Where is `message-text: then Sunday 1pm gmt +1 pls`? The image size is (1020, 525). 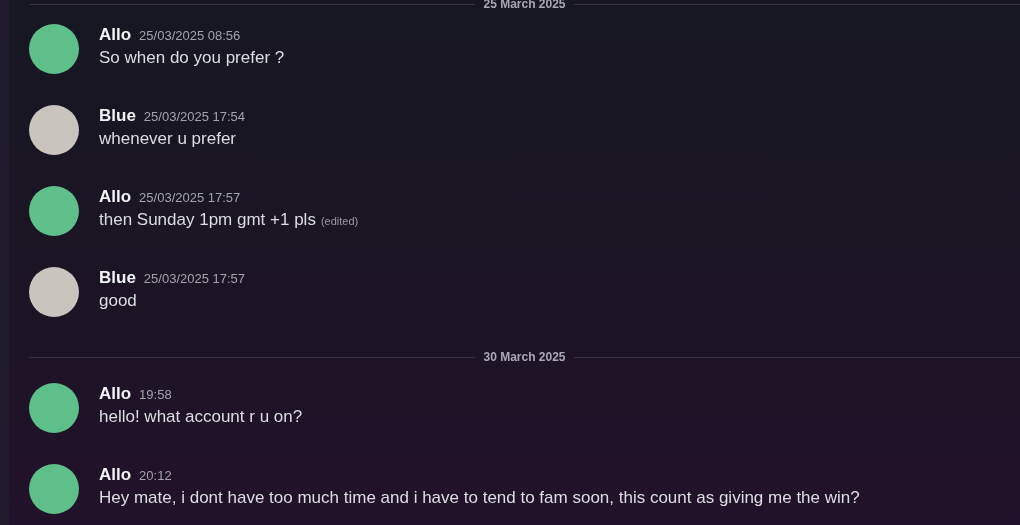
message-text: then Sunday 1pm gmt +1 pls is located at coordinates (207, 220).